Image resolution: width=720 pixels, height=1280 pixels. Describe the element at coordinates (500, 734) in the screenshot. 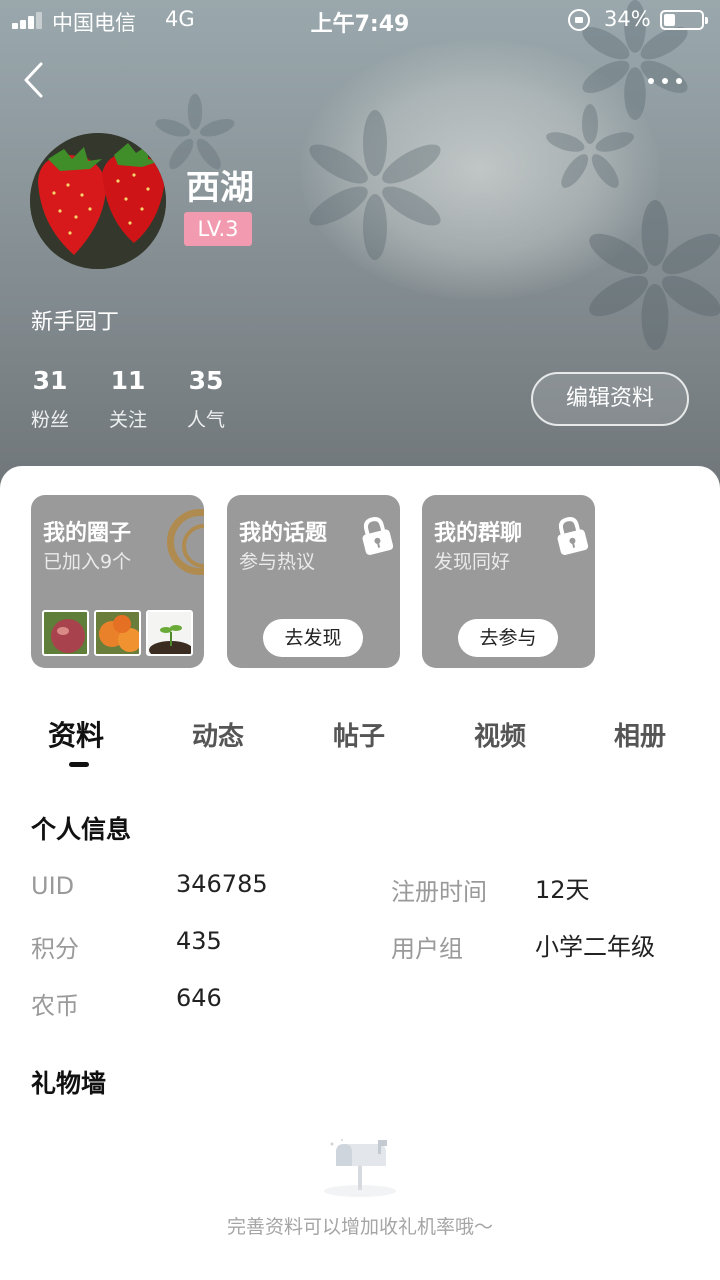

I see `tab-videos: 视频` at that location.